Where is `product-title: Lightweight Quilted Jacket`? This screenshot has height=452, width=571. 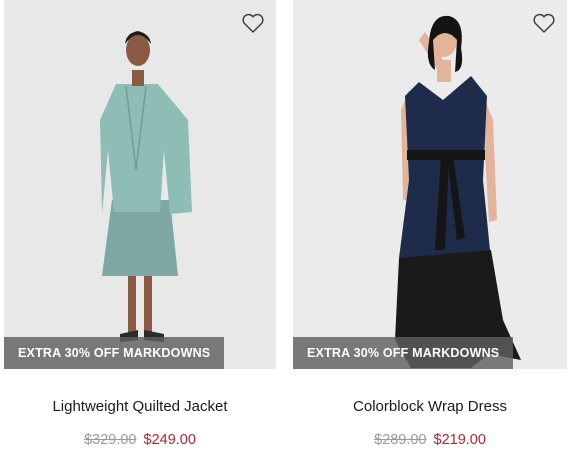 product-title: Lightweight Quilted Jacket is located at coordinates (140, 406).